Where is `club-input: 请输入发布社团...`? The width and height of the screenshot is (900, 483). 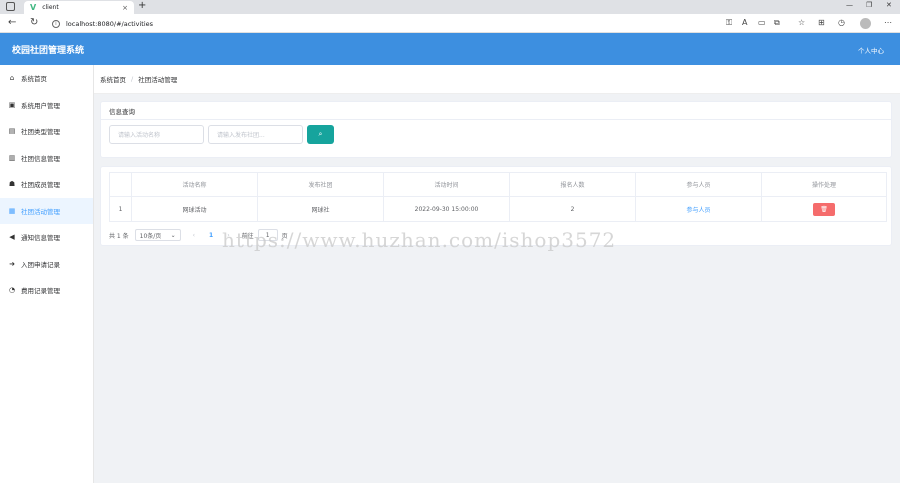 club-input: 请输入发布社团... is located at coordinates (255, 134).